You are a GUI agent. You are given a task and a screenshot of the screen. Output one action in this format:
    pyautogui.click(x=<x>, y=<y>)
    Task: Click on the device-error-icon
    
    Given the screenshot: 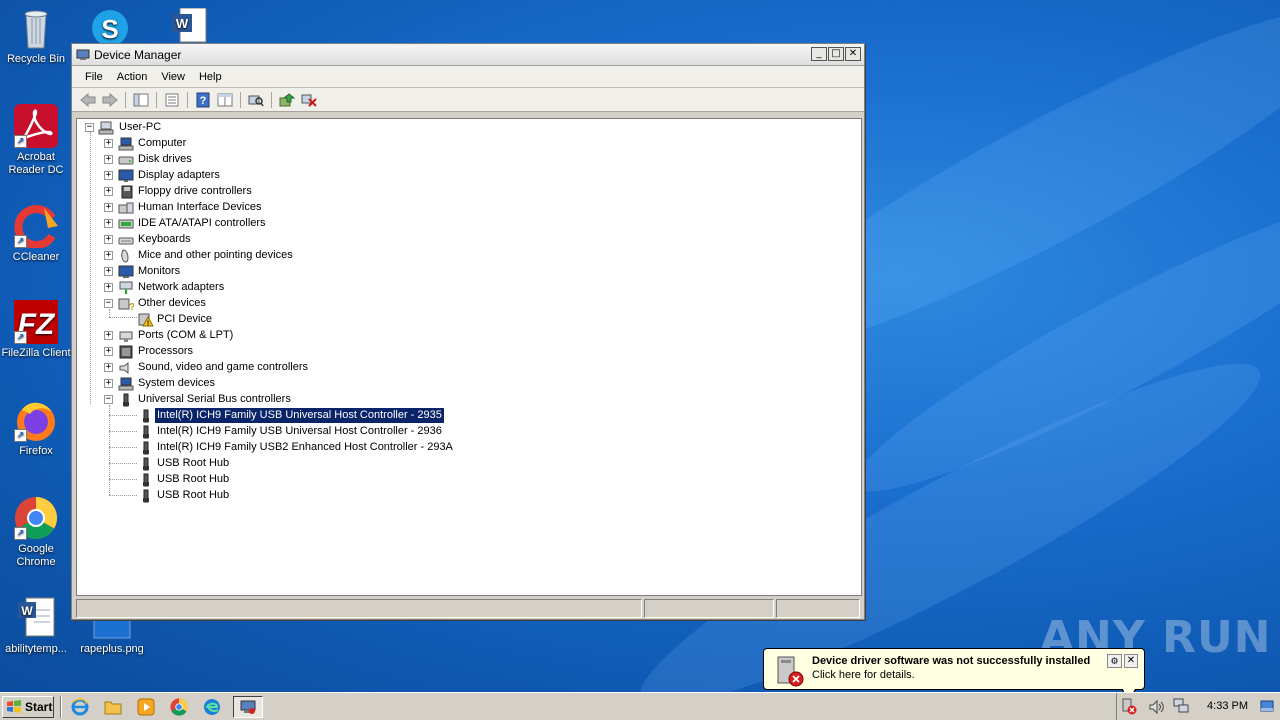 What is the action you would take?
    pyautogui.click(x=790, y=671)
    